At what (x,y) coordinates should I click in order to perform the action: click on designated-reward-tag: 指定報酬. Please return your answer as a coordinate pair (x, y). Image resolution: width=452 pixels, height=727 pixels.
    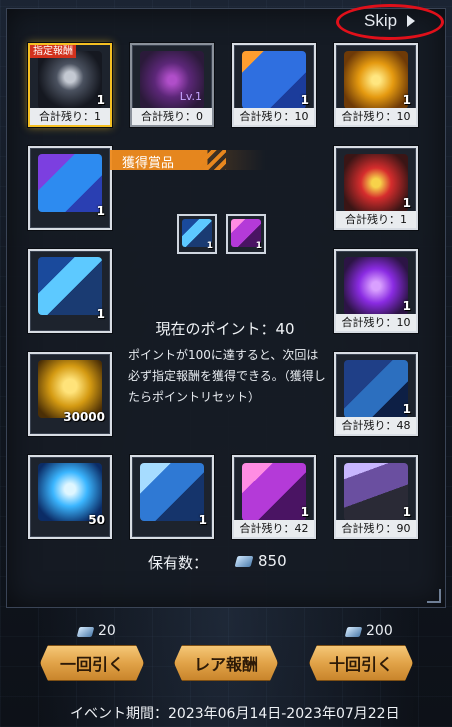
    Looking at the image, I should click on (53, 51).